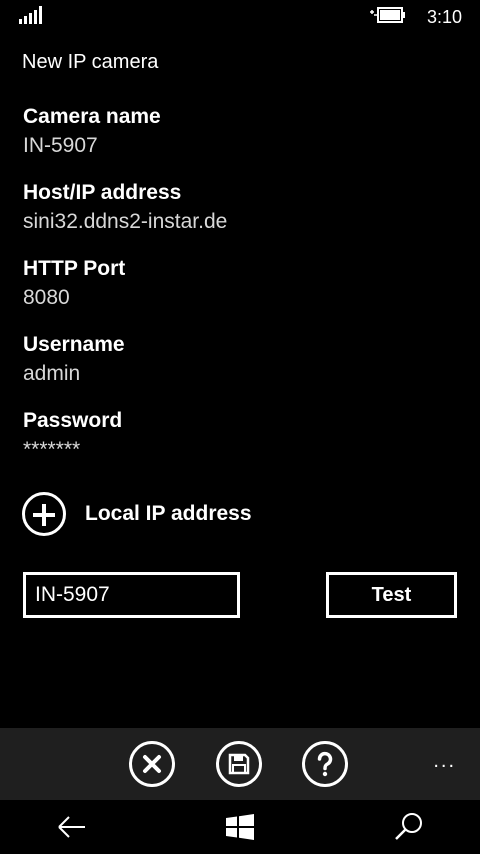 The width and height of the screenshot is (480, 854). I want to click on cancel-button, so click(152, 764).